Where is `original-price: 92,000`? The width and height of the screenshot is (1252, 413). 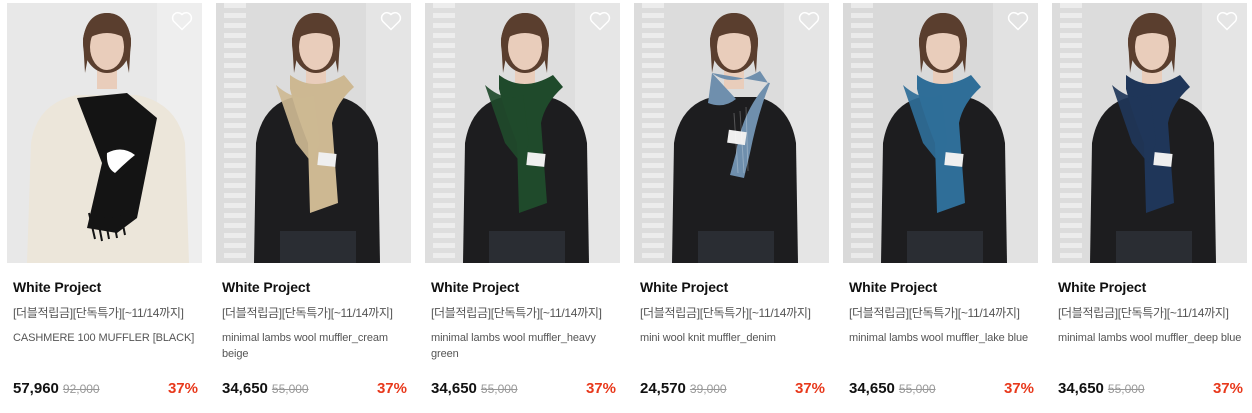
original-price: 92,000 is located at coordinates (81, 389).